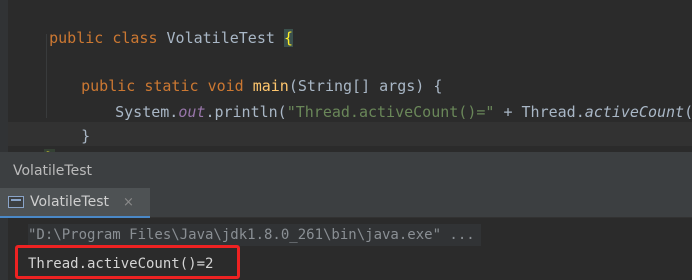  What do you see at coordinates (32, 144) in the screenshot?
I see `code-line-close-class: }` at bounding box center [32, 144].